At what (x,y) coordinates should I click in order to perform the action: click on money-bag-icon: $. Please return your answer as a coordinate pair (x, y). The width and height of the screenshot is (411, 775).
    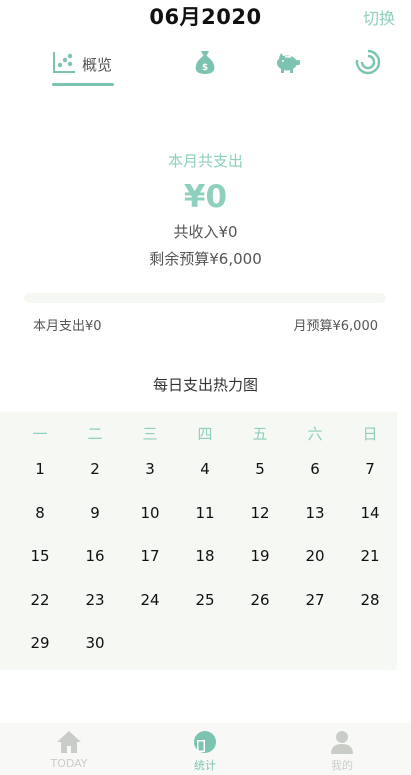
    Looking at the image, I should click on (205, 64).